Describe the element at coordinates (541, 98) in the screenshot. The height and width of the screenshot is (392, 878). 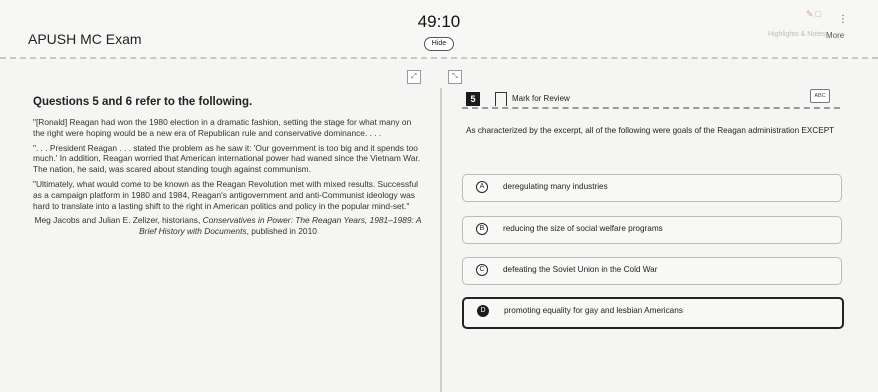
I see `mark-for-review-button: Mark for Review` at that location.